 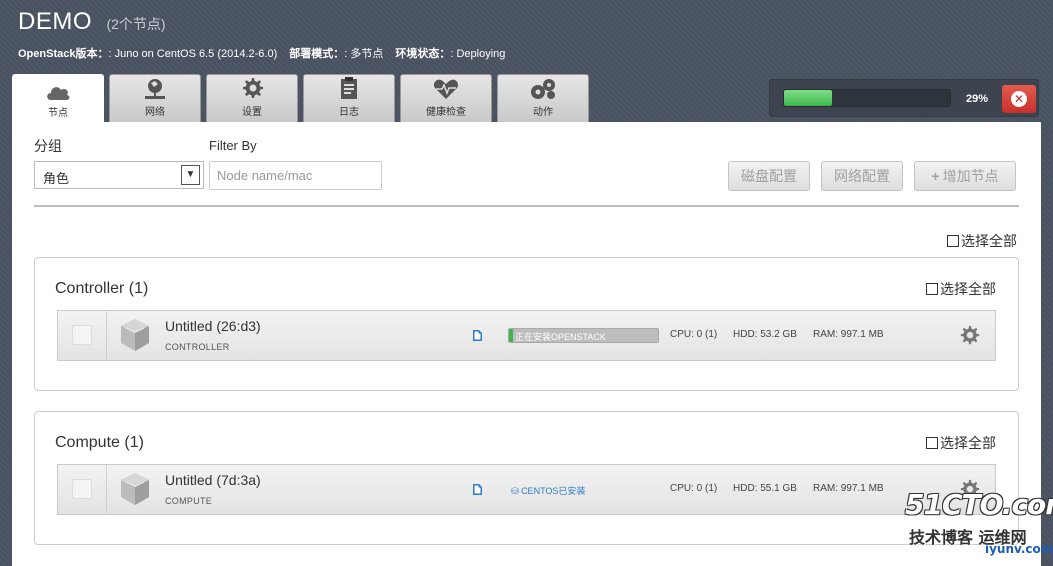 I want to click on toolbar-divider, so click(x=526, y=206).